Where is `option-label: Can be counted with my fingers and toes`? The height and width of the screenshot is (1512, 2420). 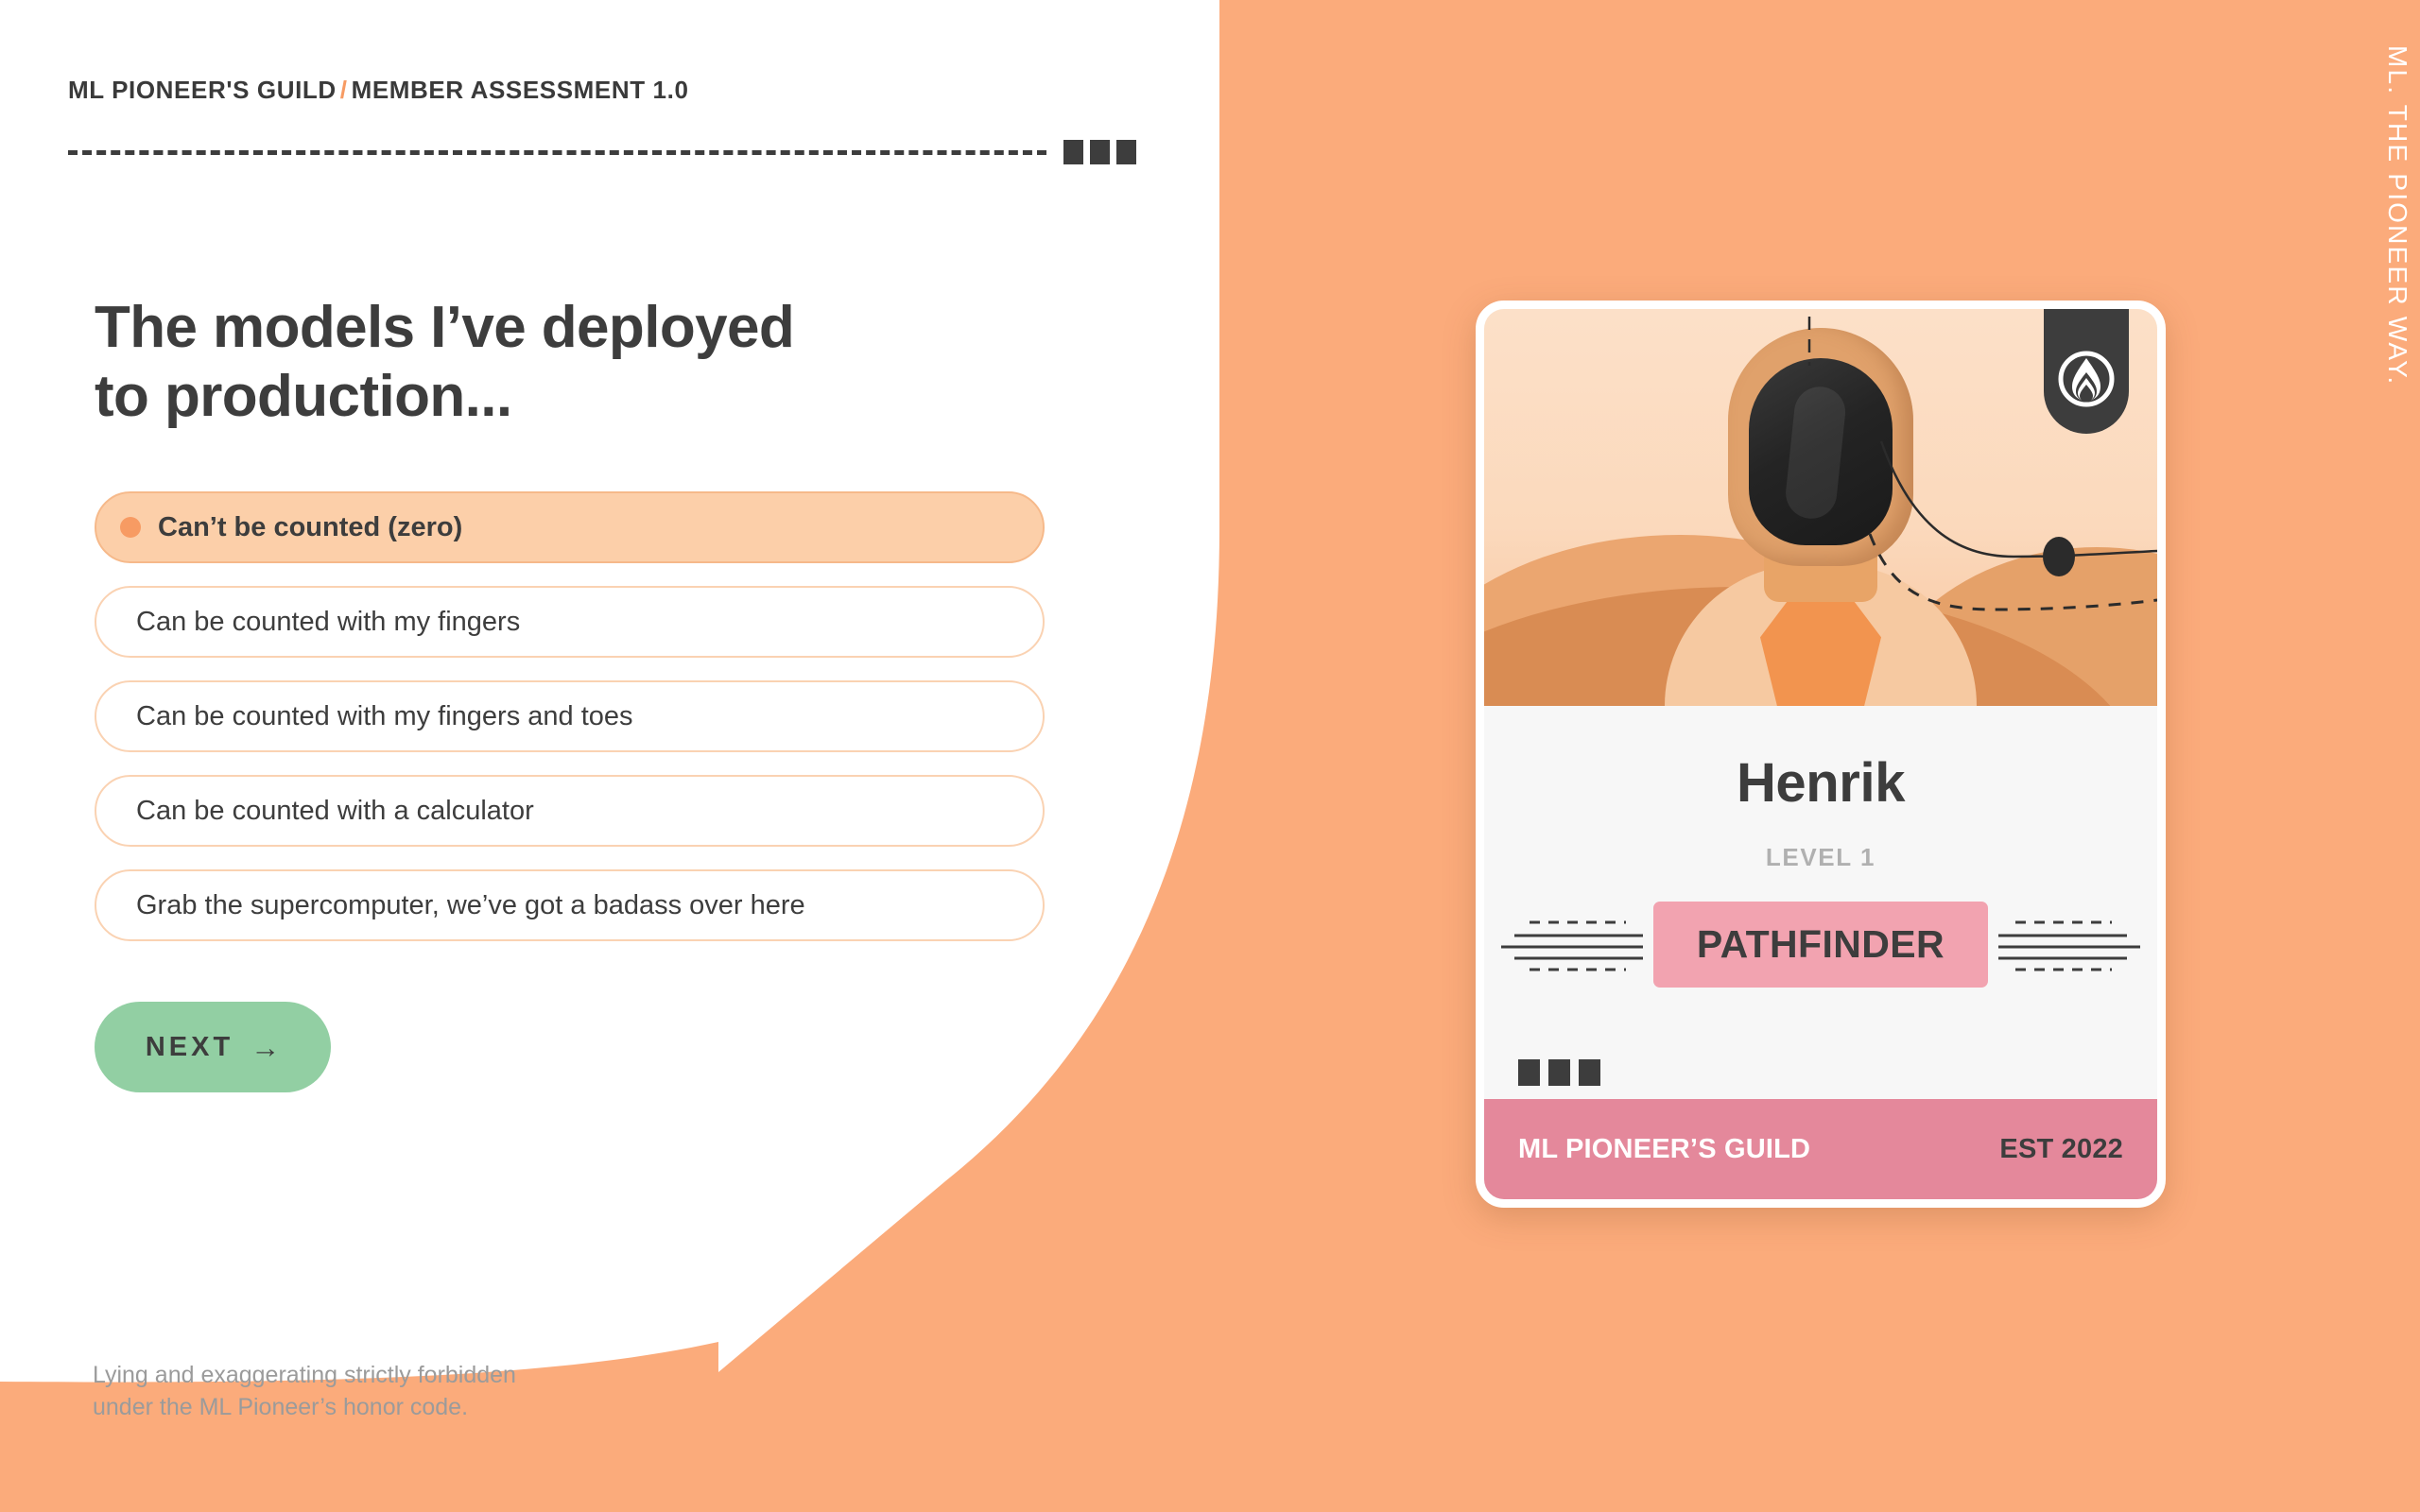
option-label: Can be counted with my fingers and toes is located at coordinates (384, 715).